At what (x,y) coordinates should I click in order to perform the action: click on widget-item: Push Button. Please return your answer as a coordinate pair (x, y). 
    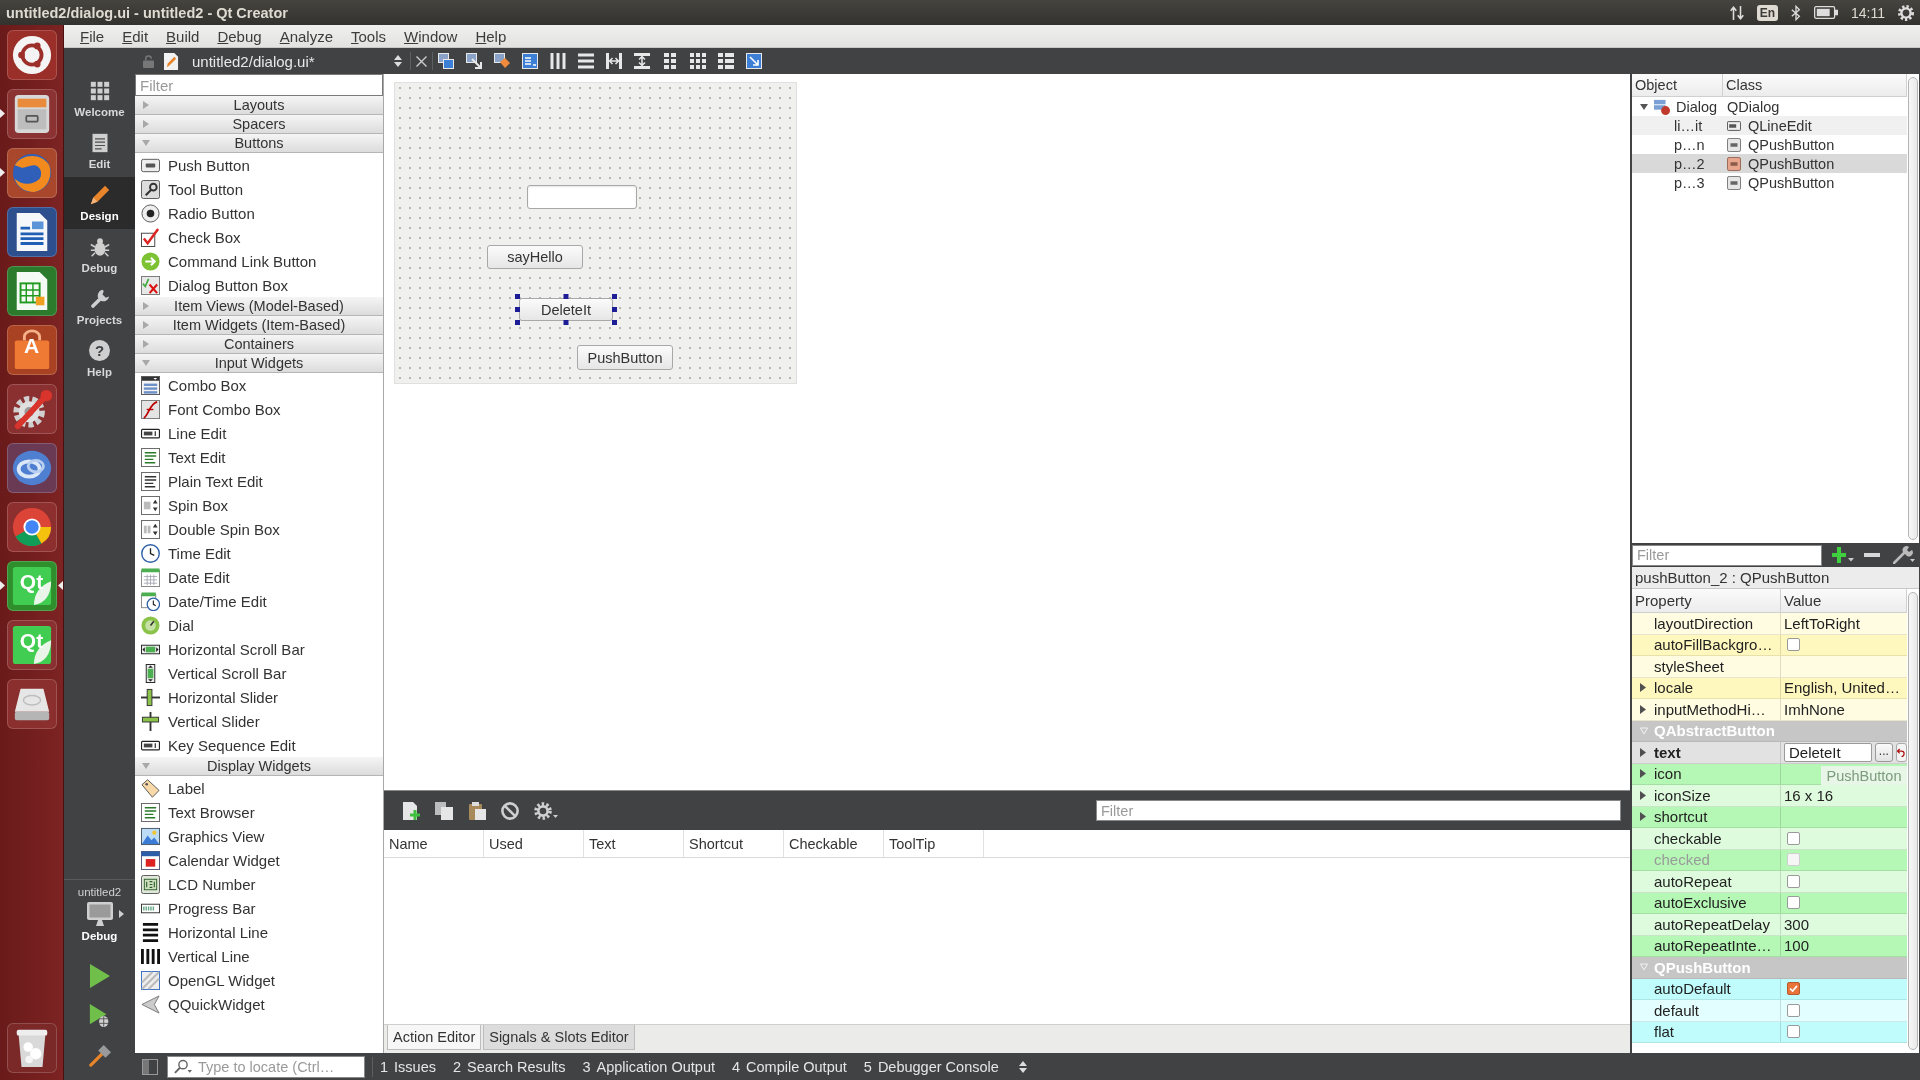
    Looking at the image, I should click on (259, 165).